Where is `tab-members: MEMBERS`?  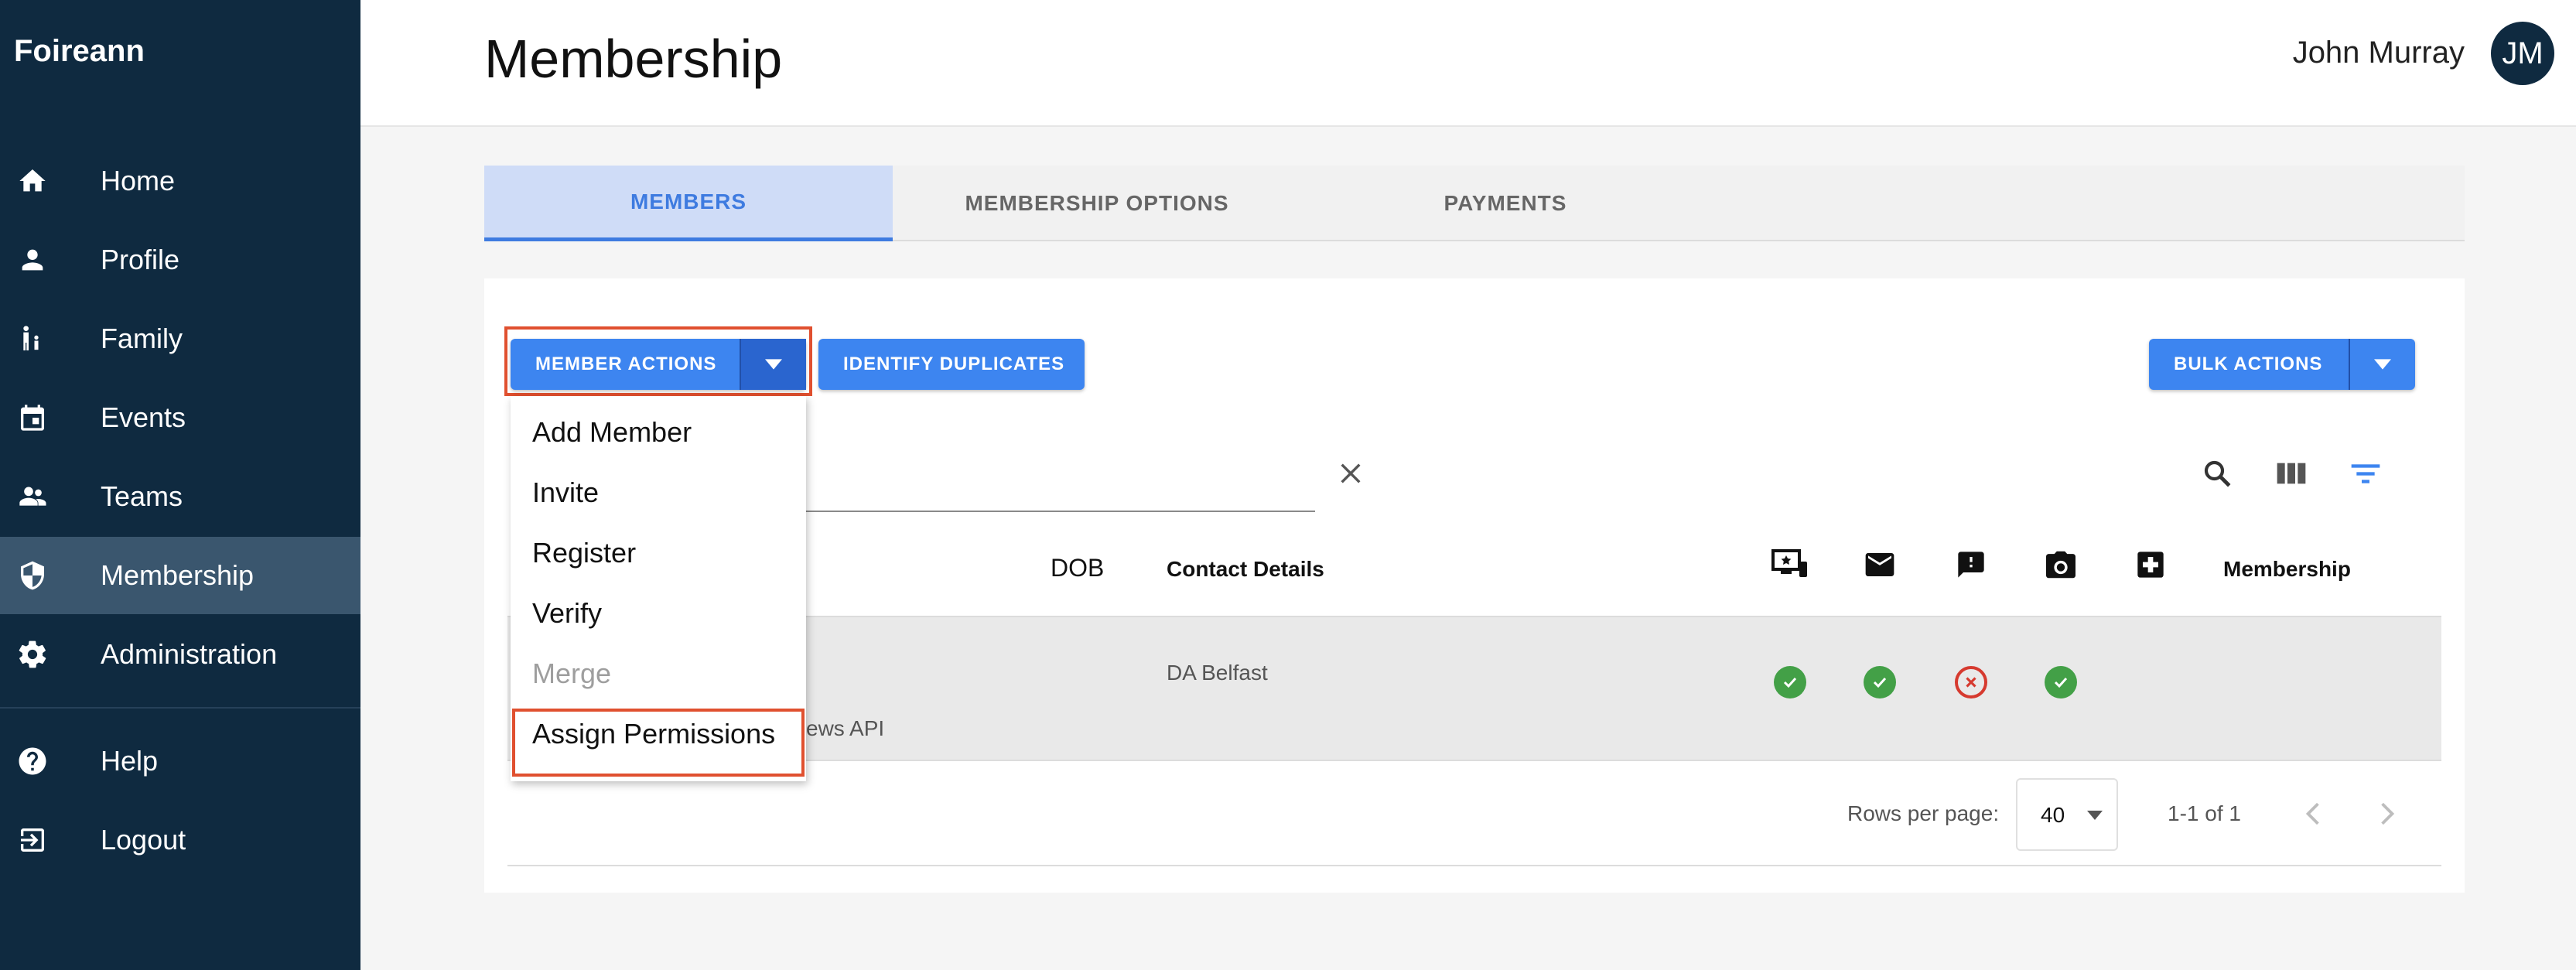 tab-members: MEMBERS is located at coordinates (688, 203).